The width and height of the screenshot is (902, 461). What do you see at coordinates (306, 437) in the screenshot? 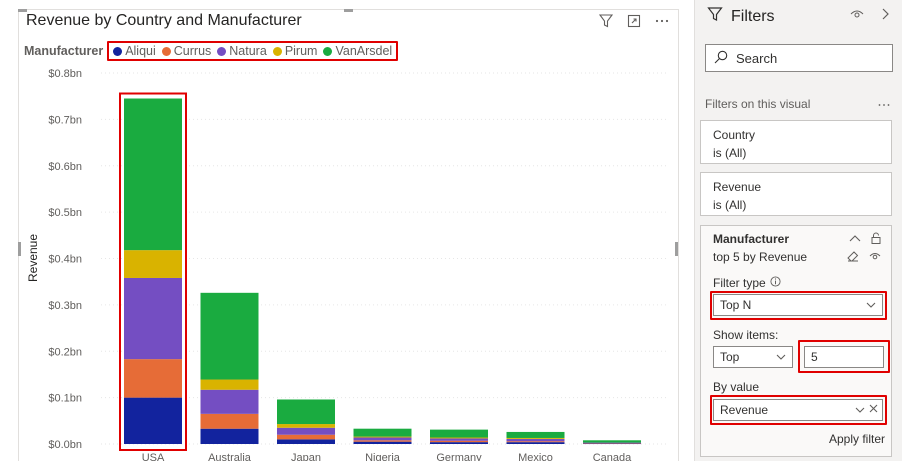
I see `bar-segment-currus-japan` at bounding box center [306, 437].